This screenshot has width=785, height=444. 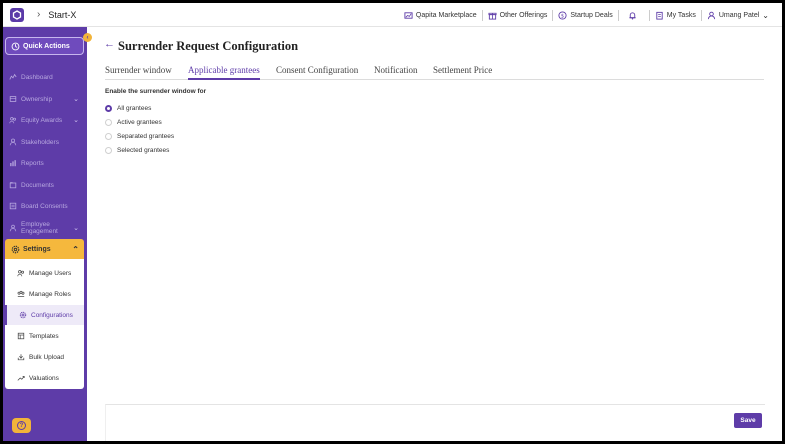 I want to click on chevron-up-icon: ⌃, so click(x=75, y=249).